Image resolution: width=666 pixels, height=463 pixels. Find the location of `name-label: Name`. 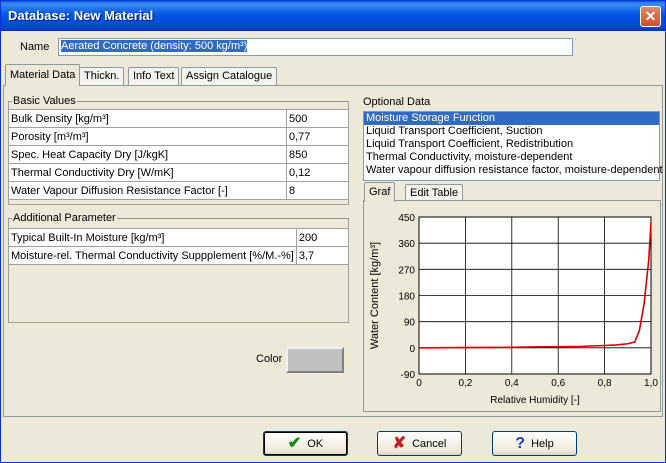

name-label: Name is located at coordinates (35, 47).